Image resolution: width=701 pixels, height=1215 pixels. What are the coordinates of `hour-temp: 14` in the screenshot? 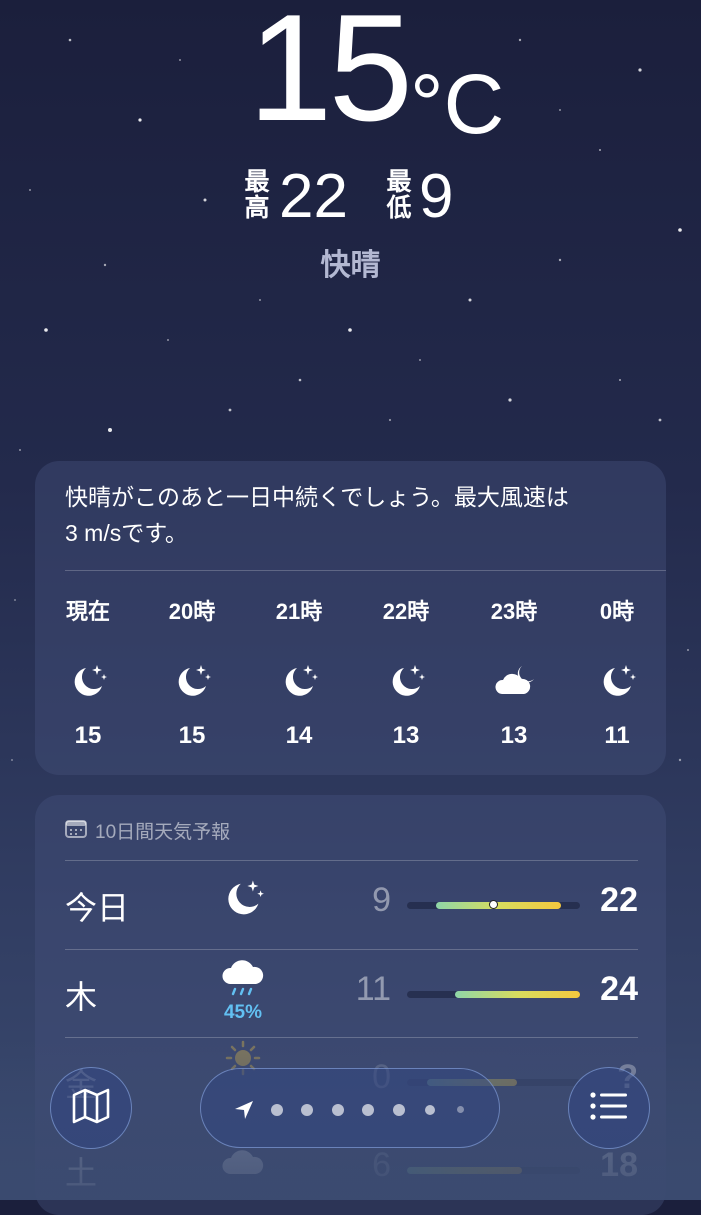 It's located at (299, 735).